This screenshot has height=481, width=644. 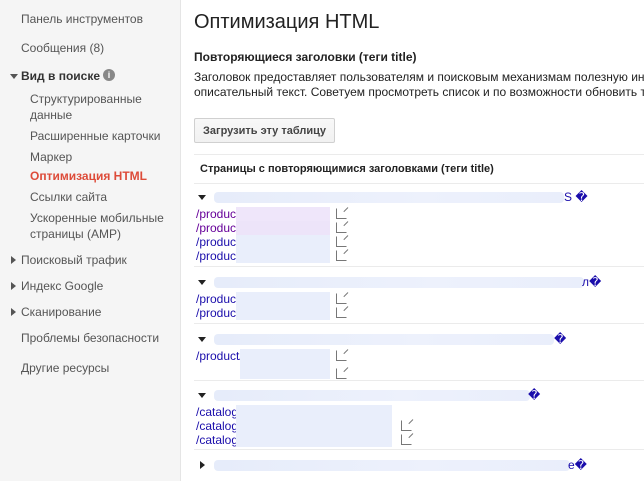 What do you see at coordinates (51, 157) in the screenshot?
I see `sidebar-item-marker: Маркер` at bounding box center [51, 157].